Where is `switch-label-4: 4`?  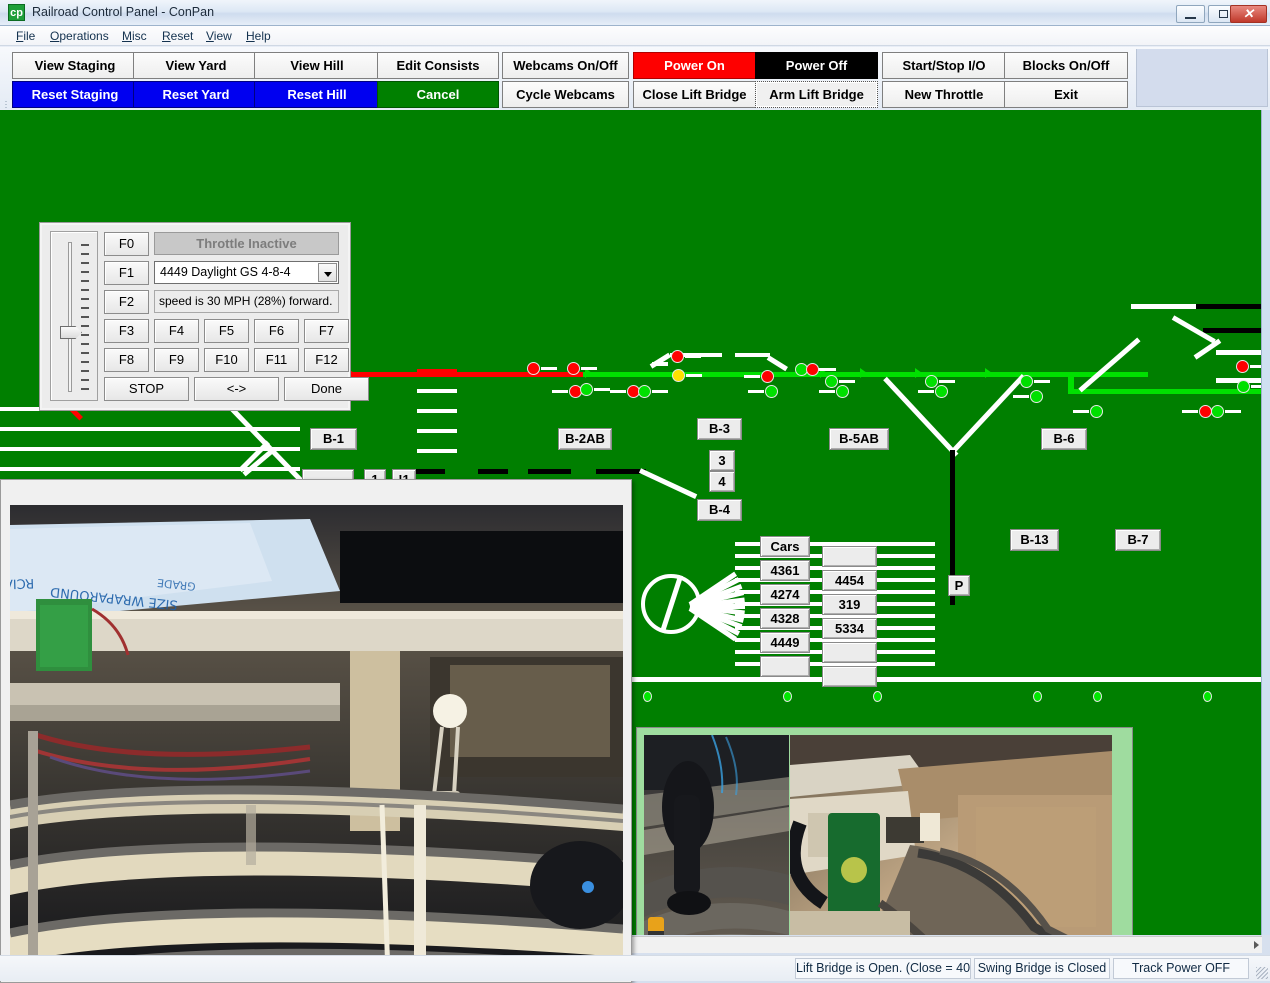 switch-label-4: 4 is located at coordinates (722, 481).